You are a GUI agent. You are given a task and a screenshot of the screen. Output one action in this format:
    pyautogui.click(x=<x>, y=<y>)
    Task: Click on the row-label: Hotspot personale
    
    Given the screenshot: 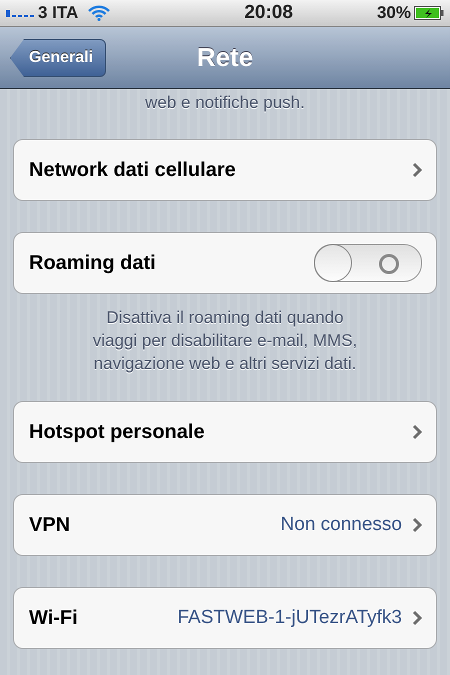 What is the action you would take?
    pyautogui.click(x=117, y=432)
    